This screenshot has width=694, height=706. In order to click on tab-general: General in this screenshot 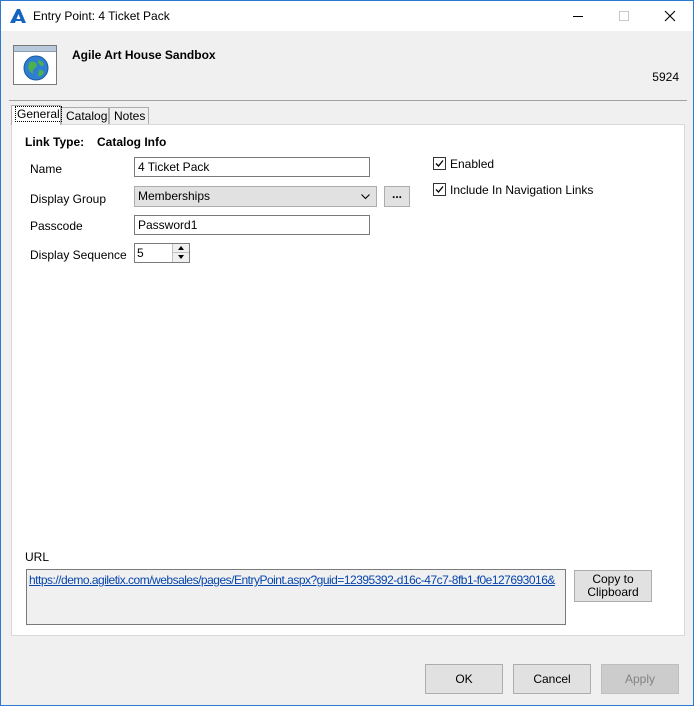, I will do `click(36, 115)`.